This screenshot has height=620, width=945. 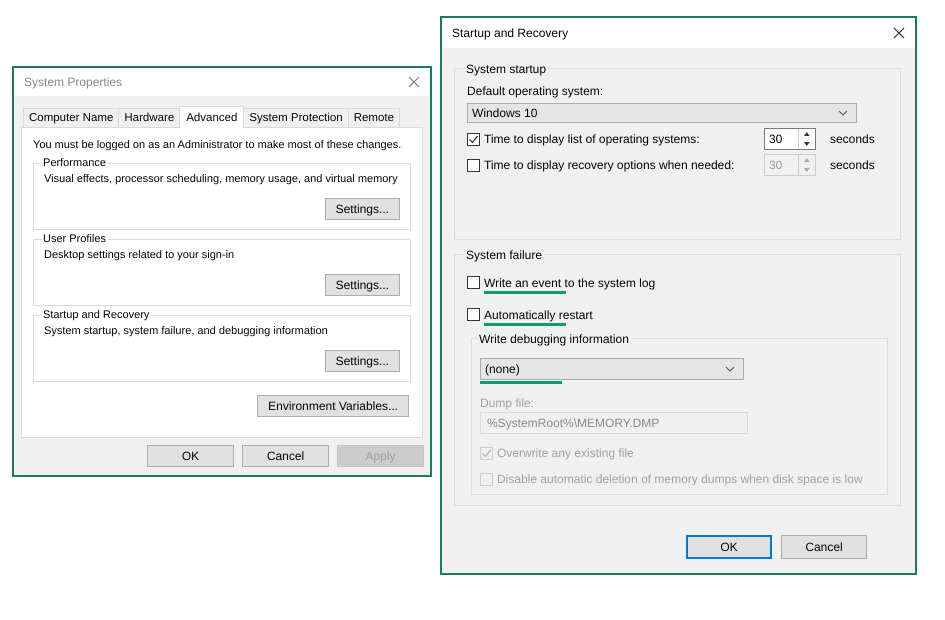 I want to click on group-title: System failure, so click(x=504, y=255).